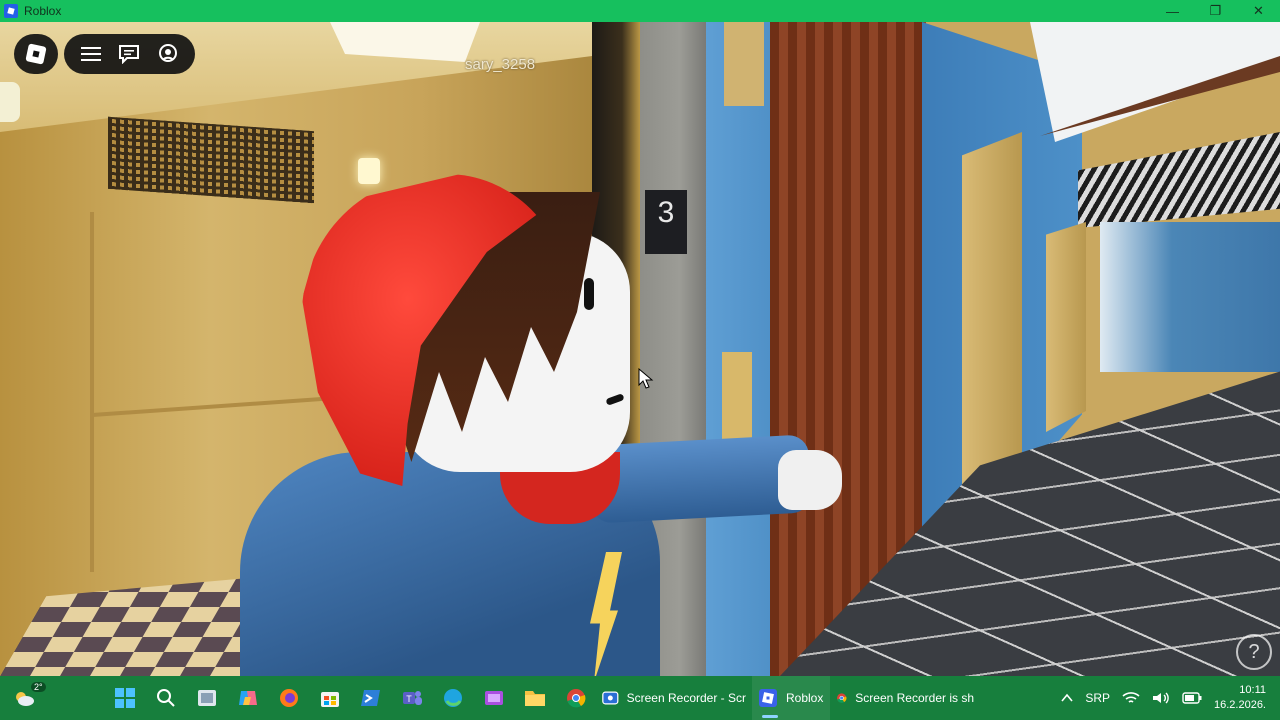 Image resolution: width=1280 pixels, height=720 pixels. Describe the element at coordinates (1161, 698) in the screenshot. I see `volume-icon` at that location.